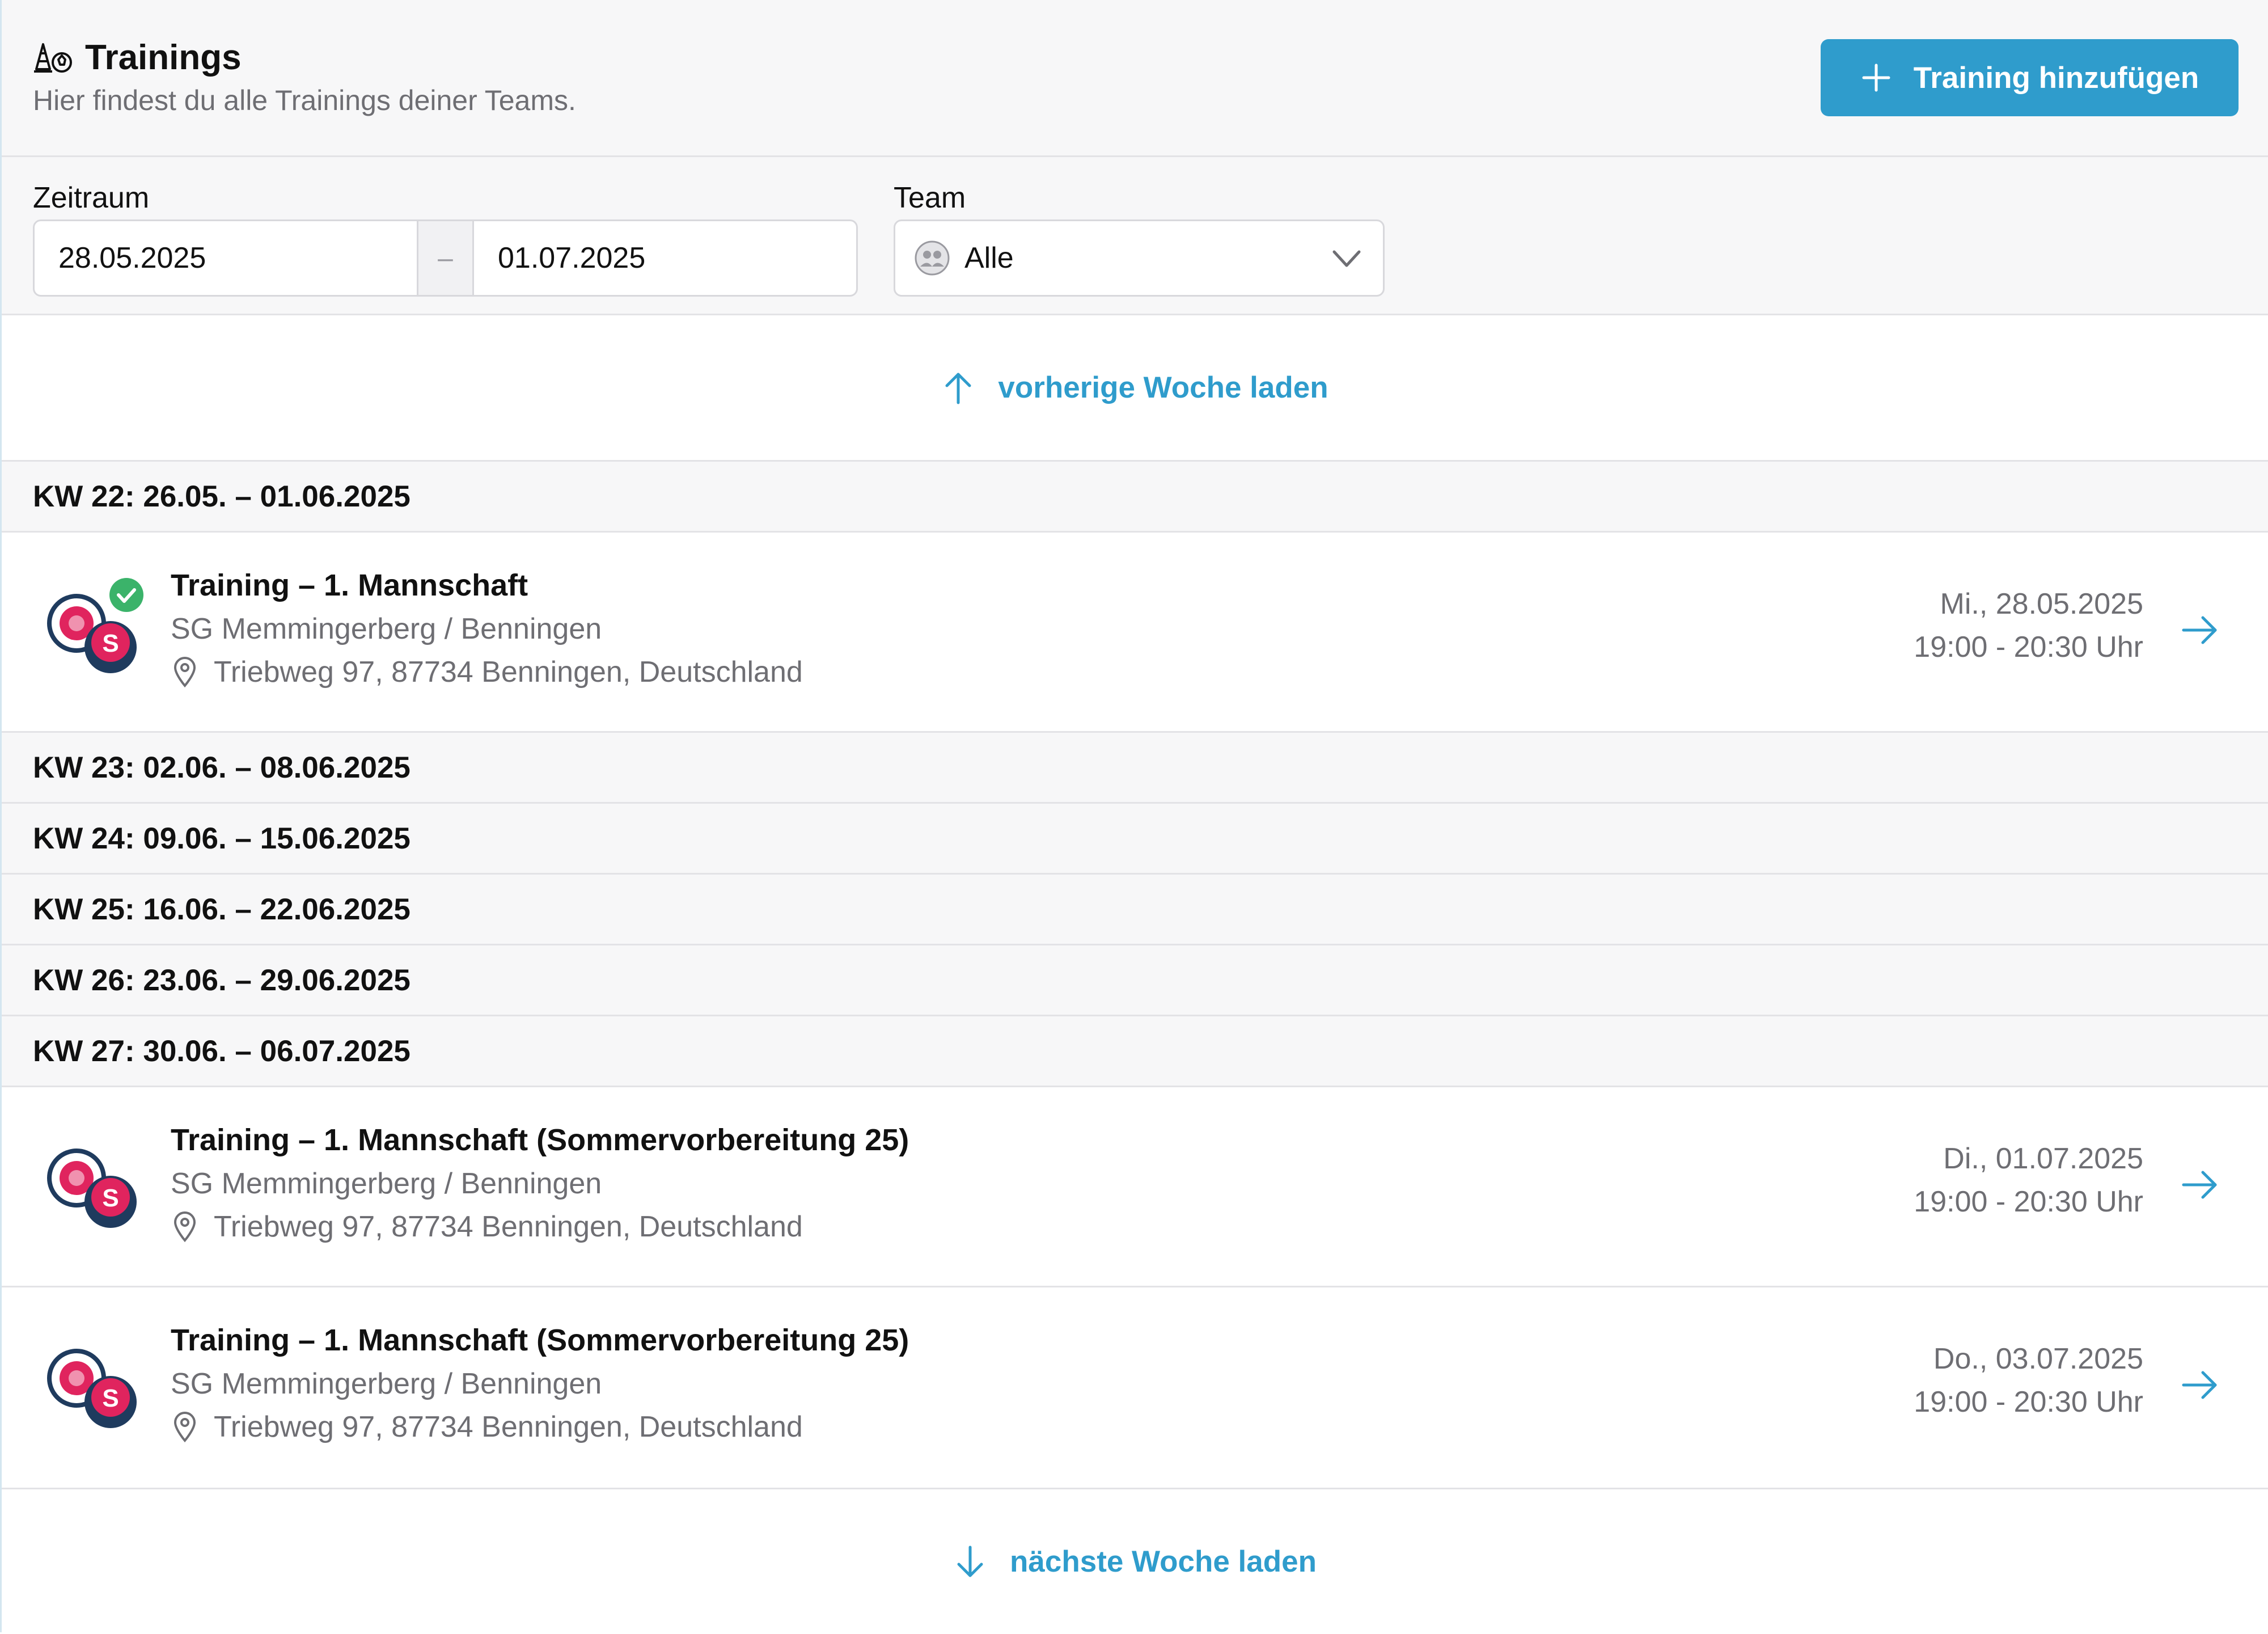 The image size is (2268, 1634). Describe the element at coordinates (53, 58) in the screenshot. I see `training-cones-icon` at that location.